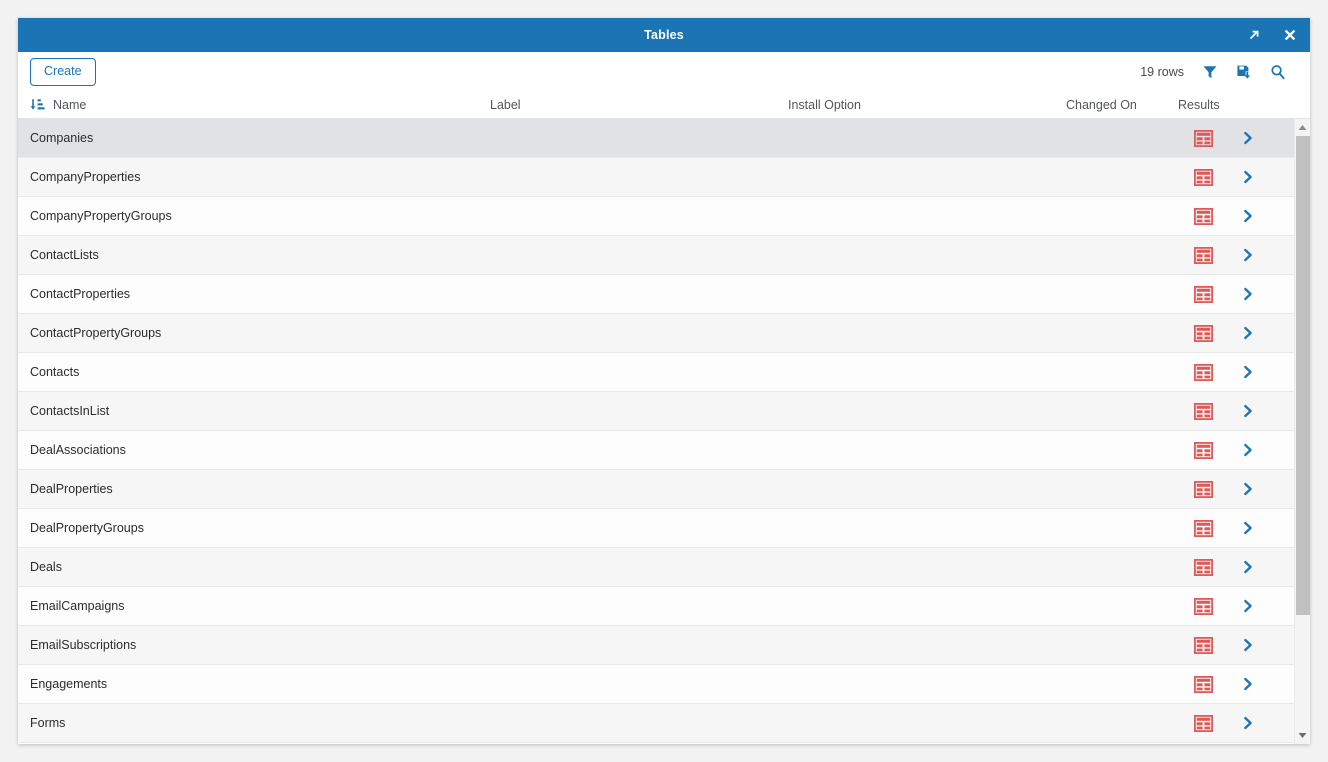 The height and width of the screenshot is (762, 1328). I want to click on column-header-results: Results, so click(1228, 105).